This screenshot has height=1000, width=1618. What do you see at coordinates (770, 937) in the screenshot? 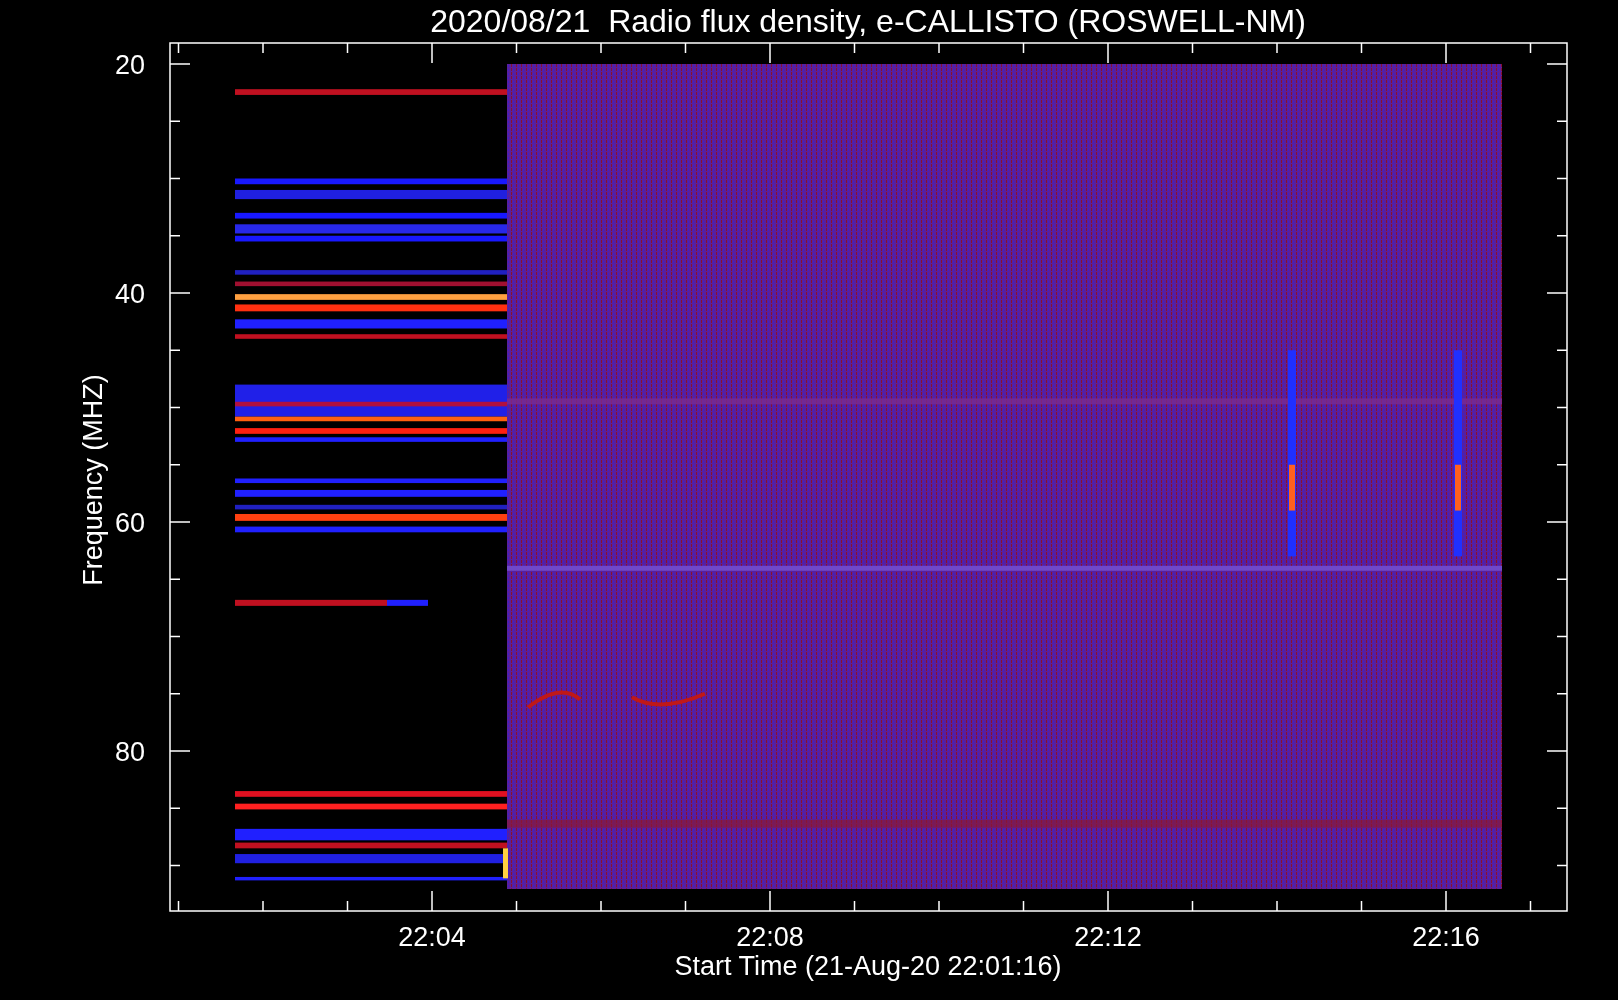
I see `axis-tick-label: 22:08` at bounding box center [770, 937].